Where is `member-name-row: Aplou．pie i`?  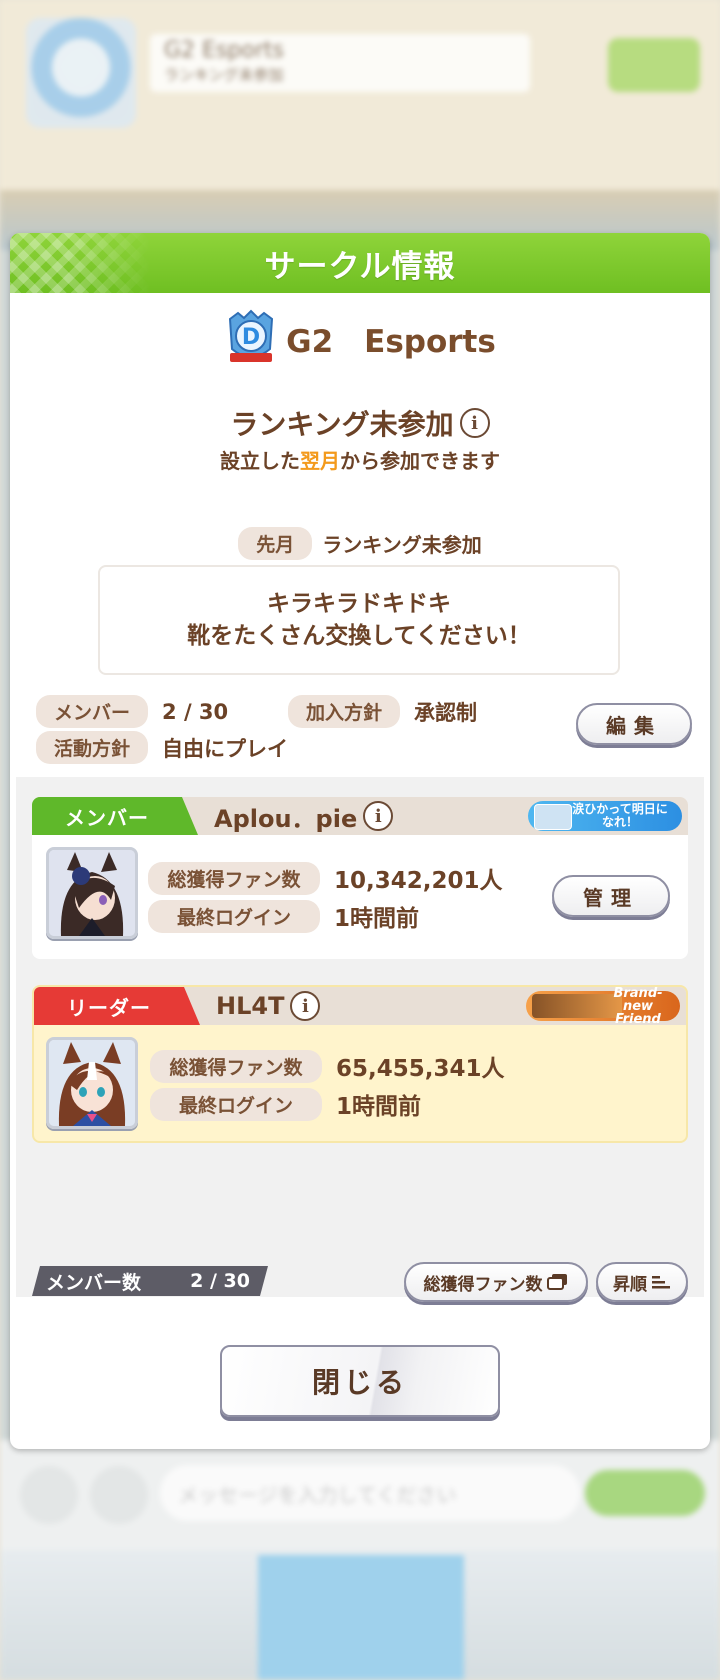
member-name-row: Aplou．pie i is located at coordinates (304, 816).